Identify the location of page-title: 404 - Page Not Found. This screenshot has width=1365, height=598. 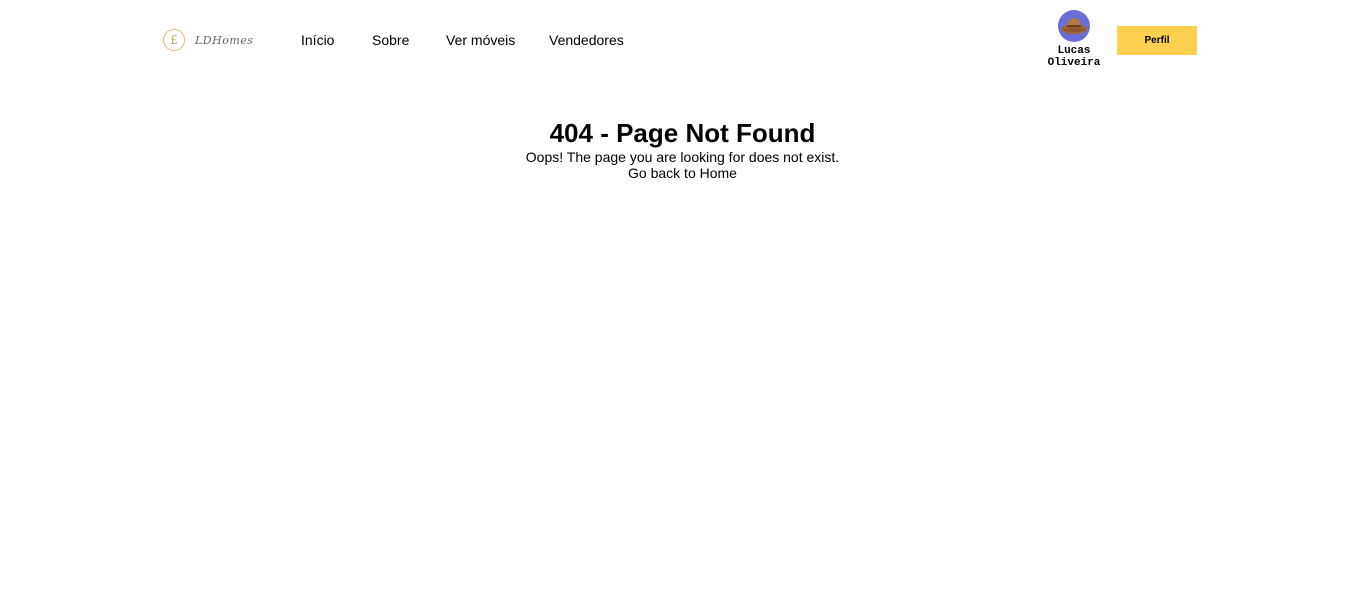
(682, 133).